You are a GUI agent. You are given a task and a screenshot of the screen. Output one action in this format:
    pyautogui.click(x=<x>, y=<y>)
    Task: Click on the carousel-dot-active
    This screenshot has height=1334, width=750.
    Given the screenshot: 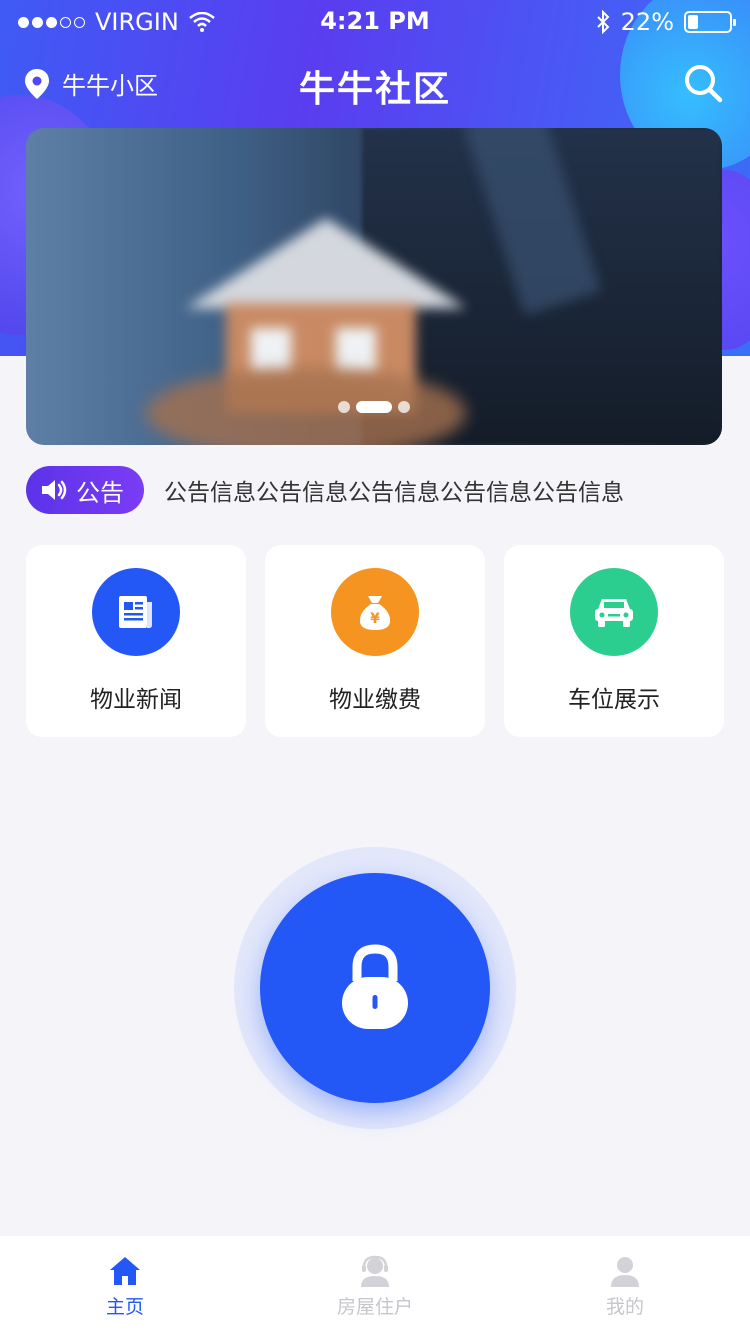 What is the action you would take?
    pyautogui.click(x=374, y=407)
    